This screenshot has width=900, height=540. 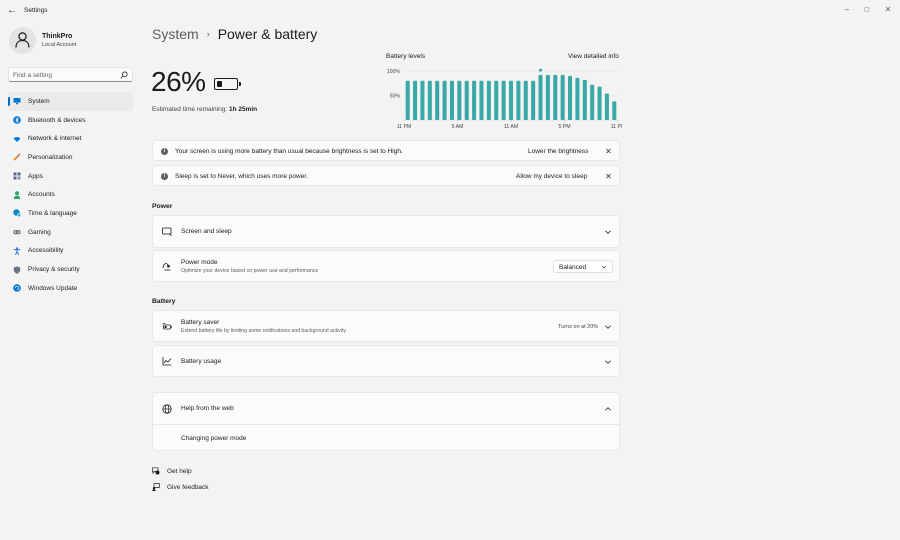 I want to click on search-icon, so click(x=124, y=75).